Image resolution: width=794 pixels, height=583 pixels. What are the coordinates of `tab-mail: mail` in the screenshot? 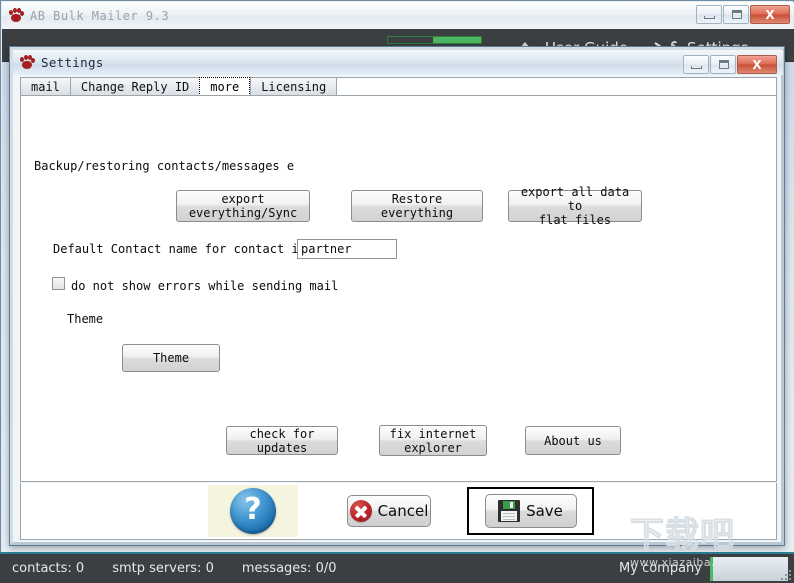 It's located at (45, 86).